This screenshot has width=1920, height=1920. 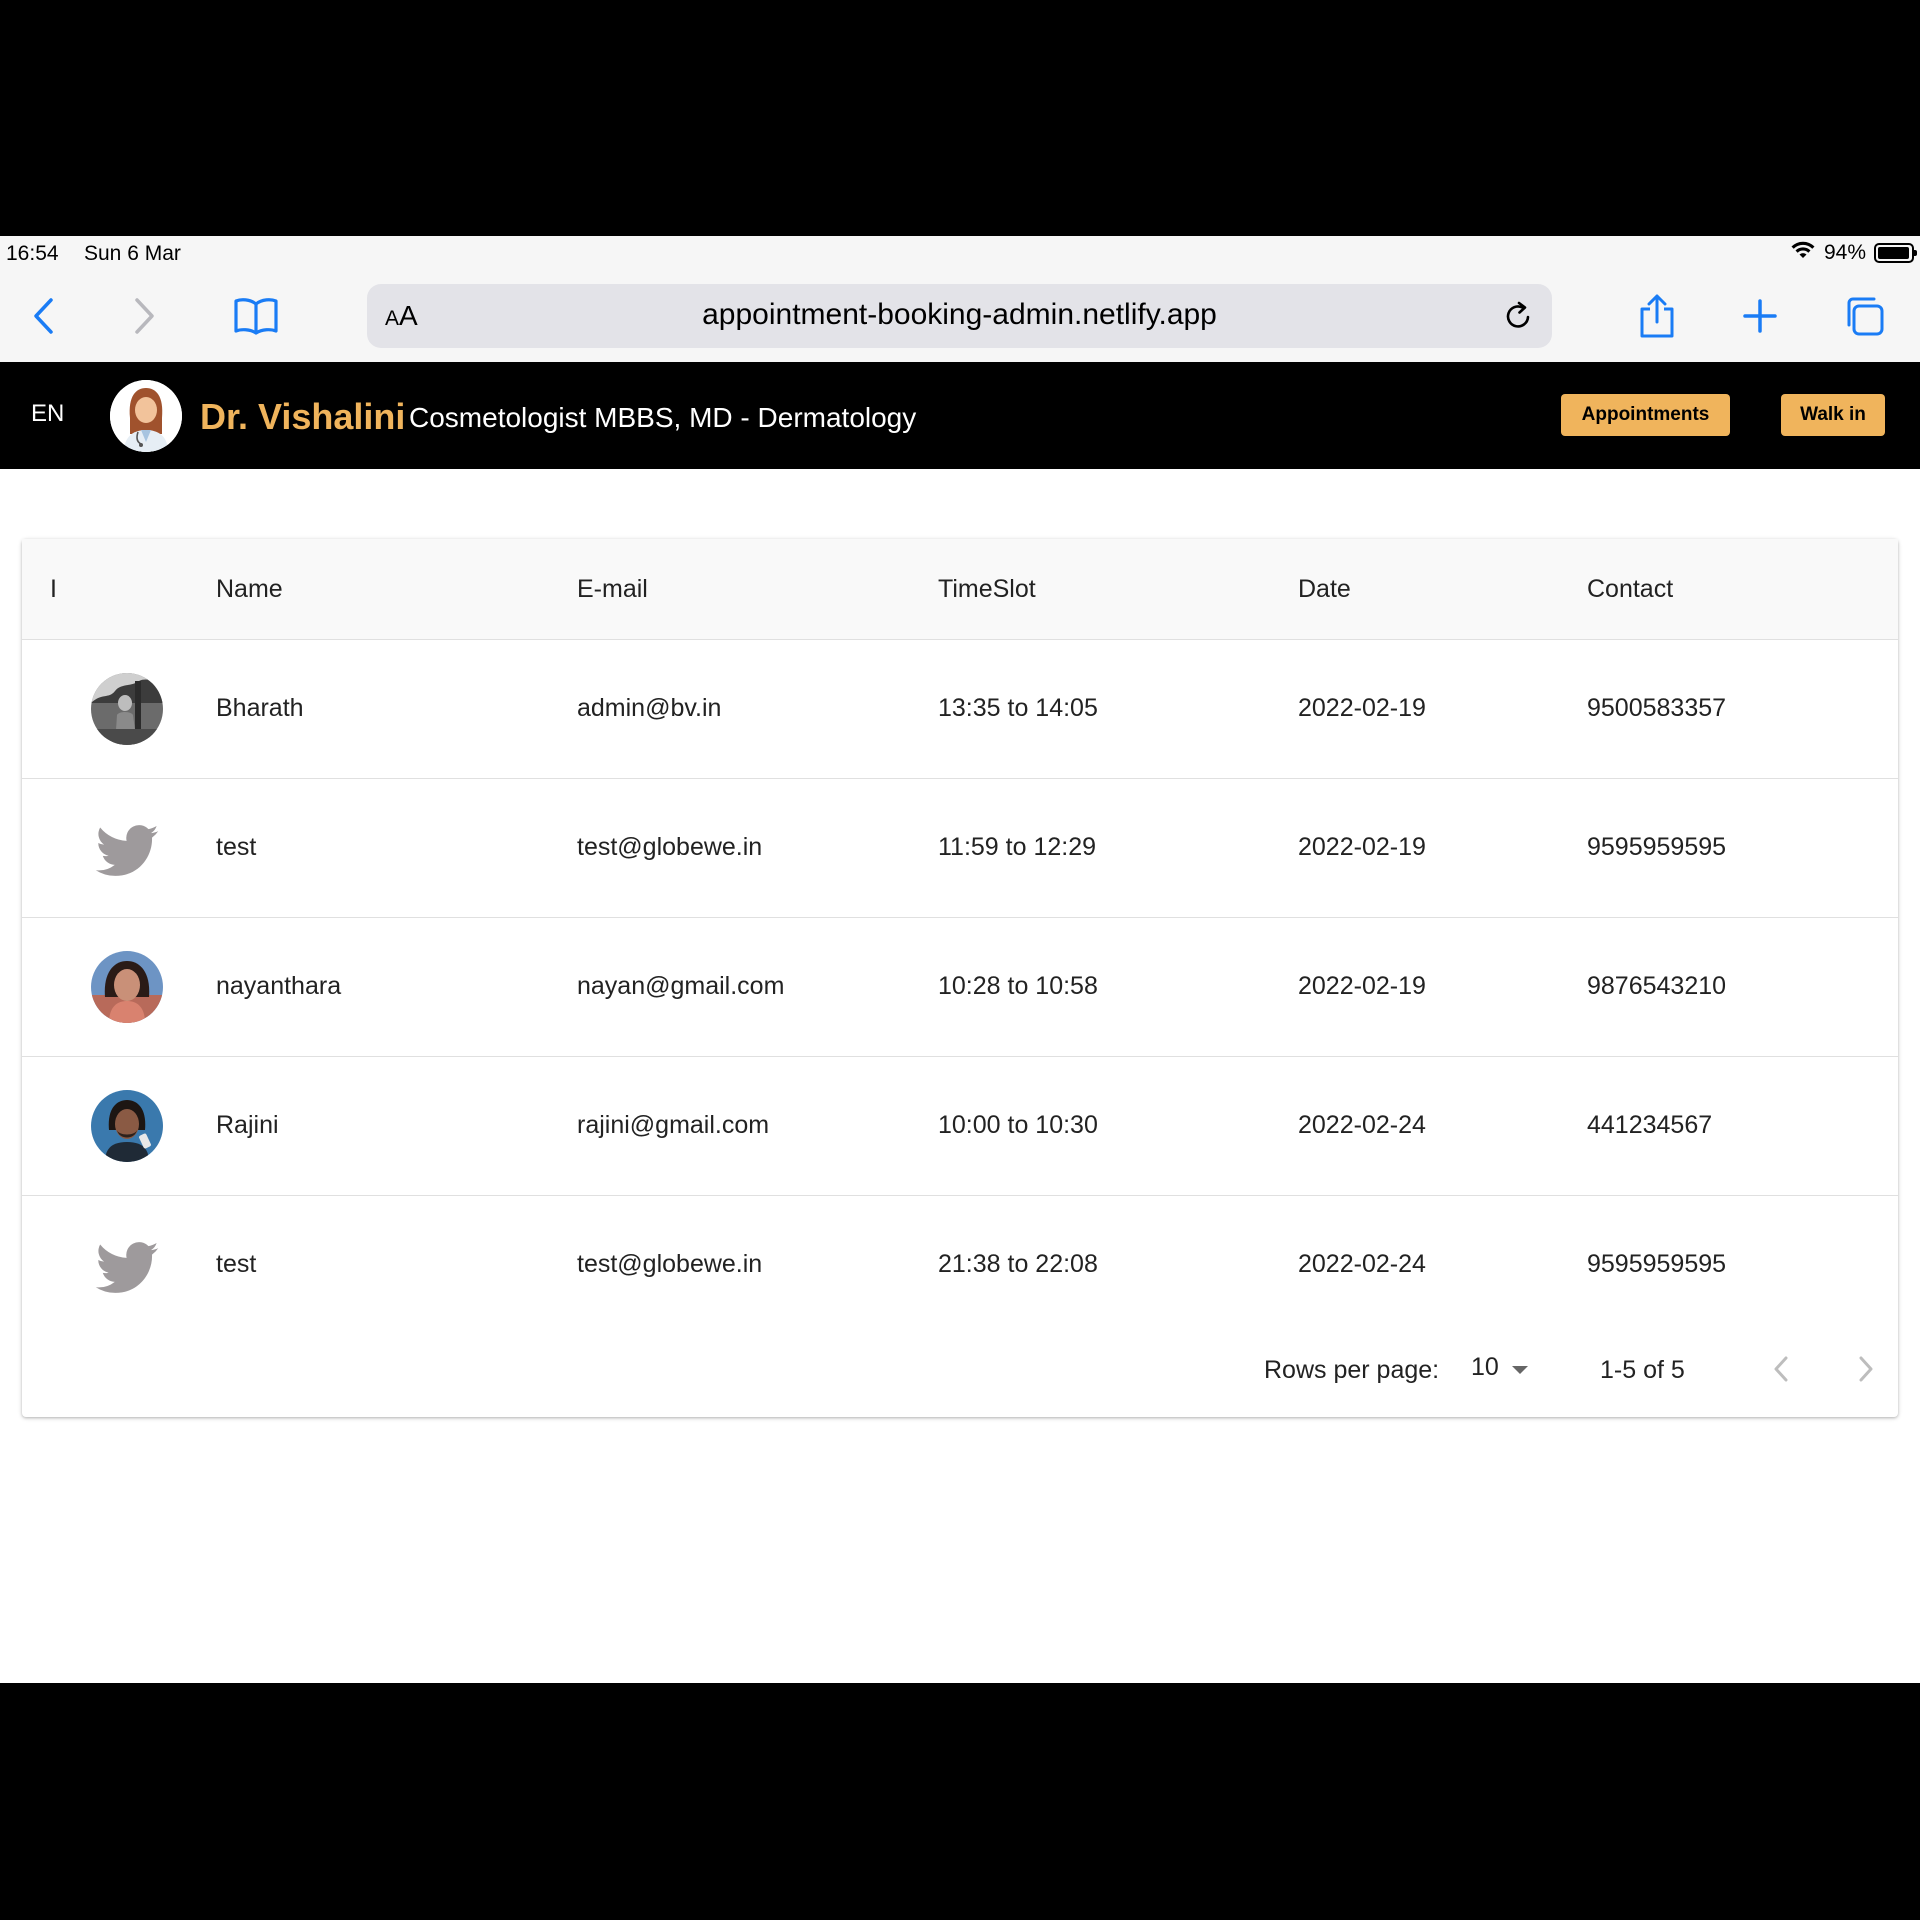 I want to click on dropdown-arrow-icon, so click(x=1520, y=1367).